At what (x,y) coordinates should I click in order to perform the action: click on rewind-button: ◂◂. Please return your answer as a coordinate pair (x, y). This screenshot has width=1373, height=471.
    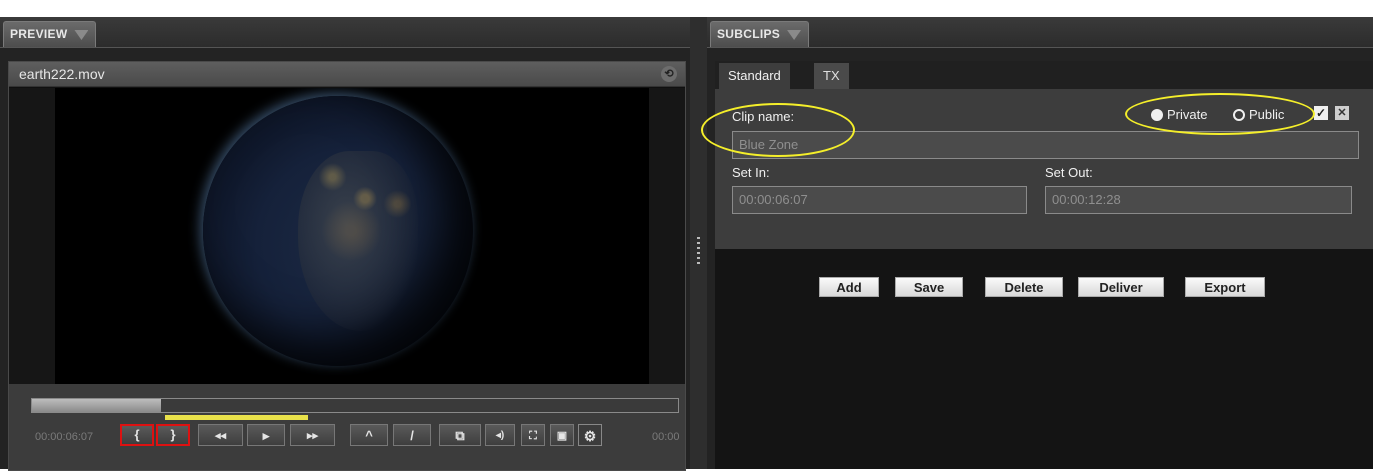
    Looking at the image, I should click on (220, 435).